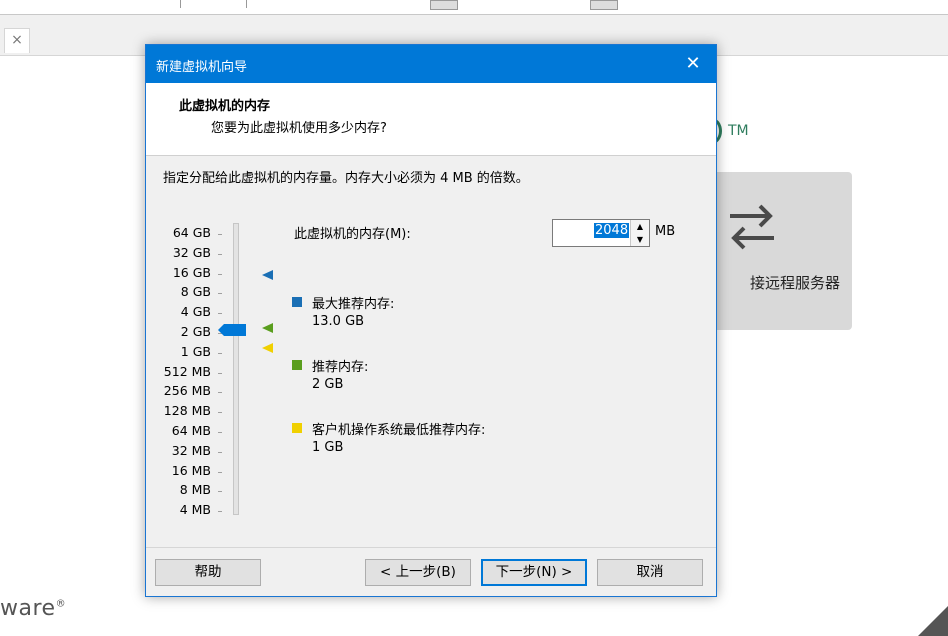 This screenshot has width=948, height=636. I want to click on spin-buttons: ▲ ▼, so click(639, 233).